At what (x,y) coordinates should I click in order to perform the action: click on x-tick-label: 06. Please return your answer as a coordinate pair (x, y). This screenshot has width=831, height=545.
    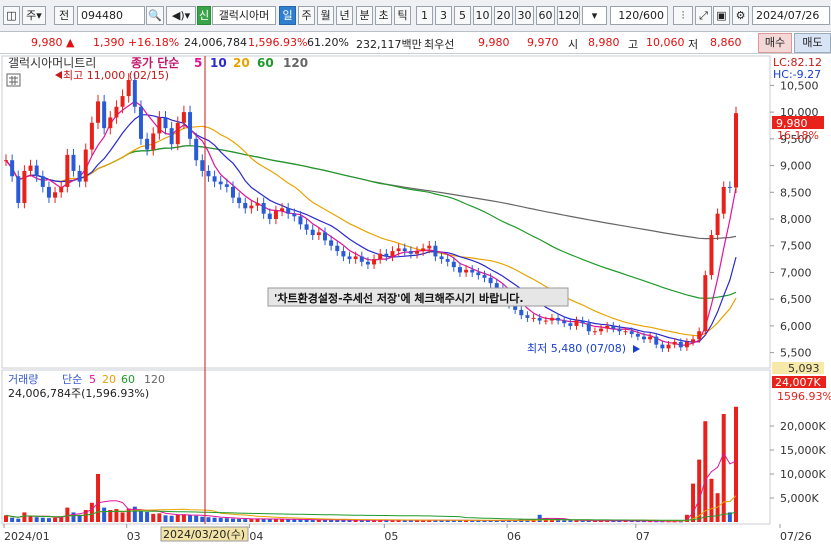
    Looking at the image, I should click on (514, 536).